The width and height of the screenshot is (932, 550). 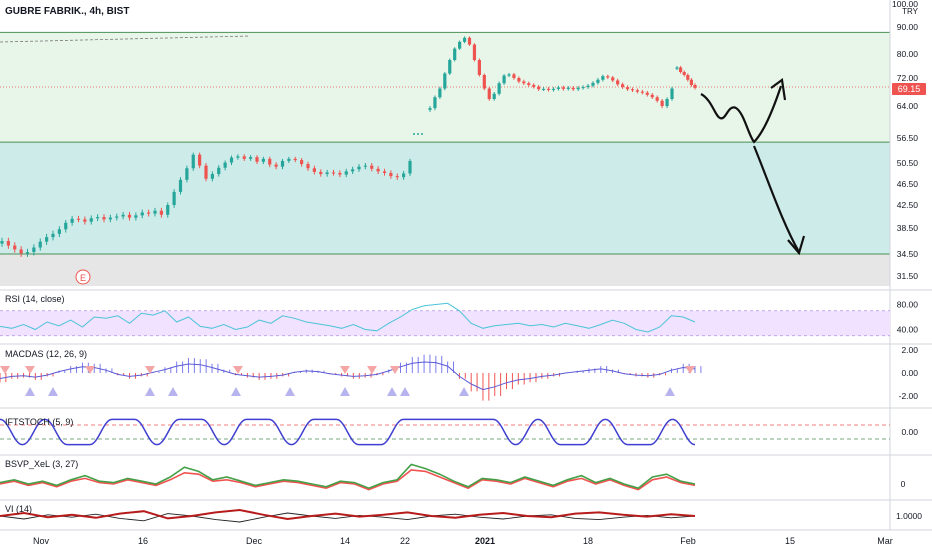 What do you see at coordinates (908, 276) in the screenshot?
I see `price-tick-label: 31.50` at bounding box center [908, 276].